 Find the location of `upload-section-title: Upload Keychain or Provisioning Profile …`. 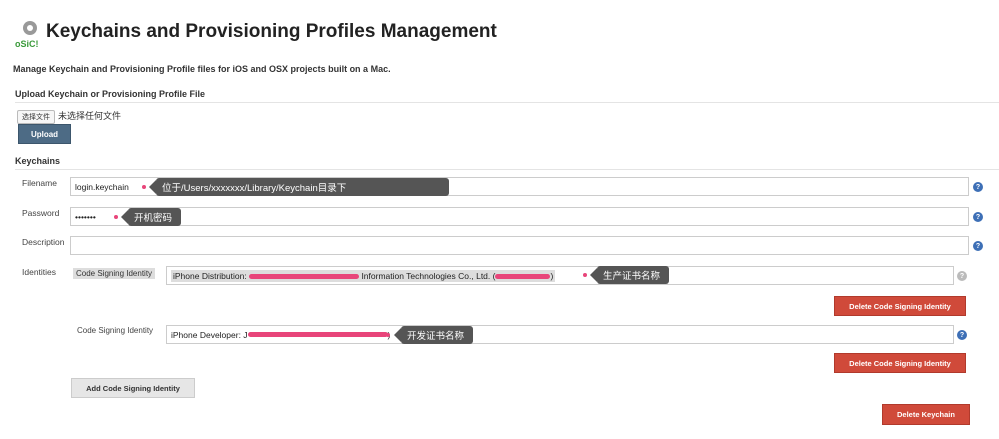

upload-section-title: Upload Keychain or Provisioning Profile … is located at coordinates (507, 96).